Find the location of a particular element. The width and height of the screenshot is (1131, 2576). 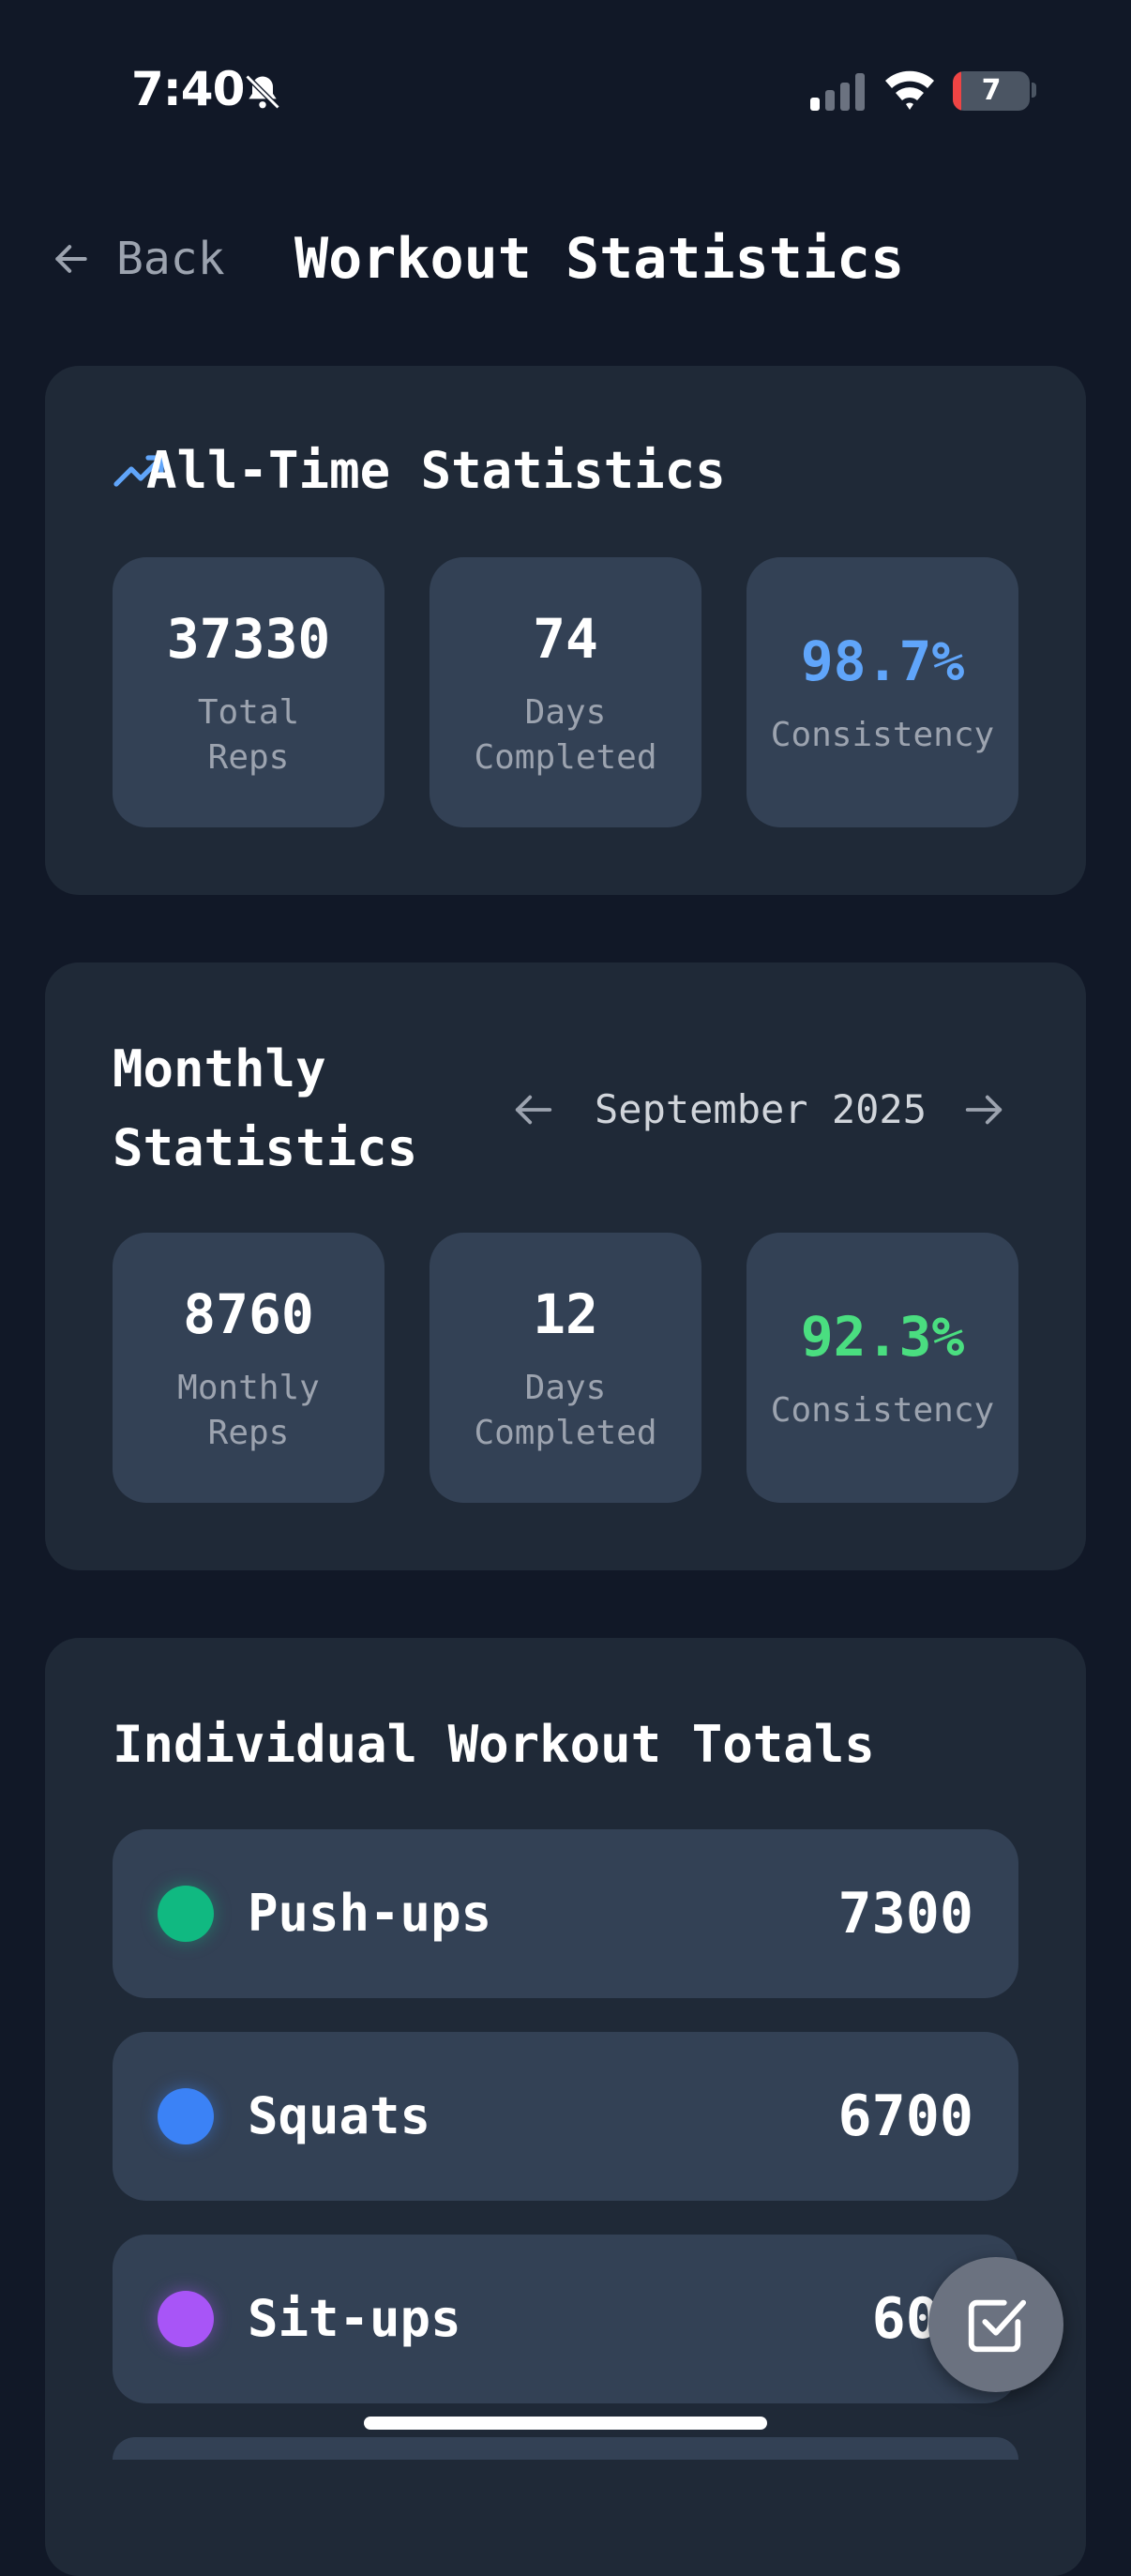

check-square-button is located at coordinates (995, 2324).